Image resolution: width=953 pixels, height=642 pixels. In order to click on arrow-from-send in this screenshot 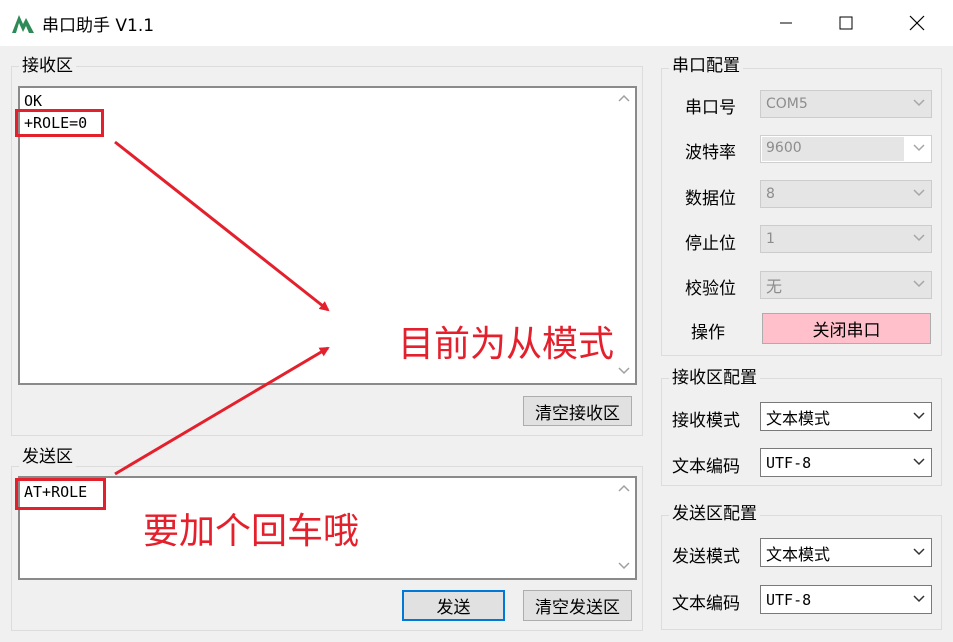, I will do `click(222, 411)`.